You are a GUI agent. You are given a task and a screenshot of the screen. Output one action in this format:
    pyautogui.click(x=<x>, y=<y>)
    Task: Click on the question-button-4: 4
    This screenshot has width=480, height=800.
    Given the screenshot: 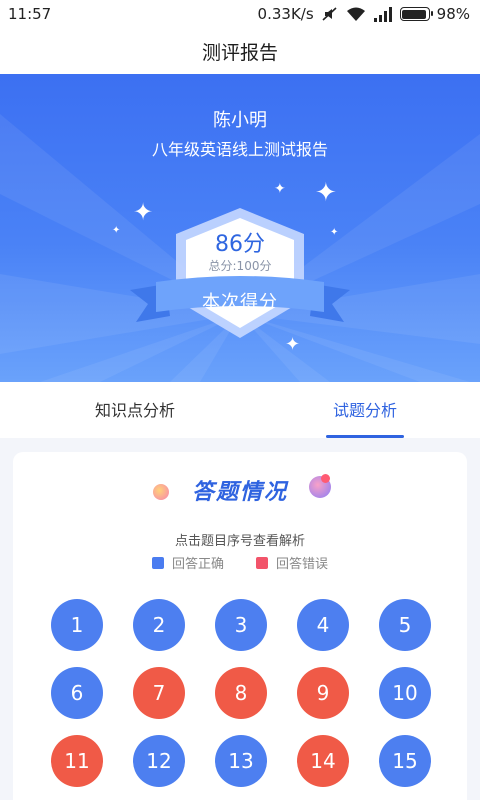 What is the action you would take?
    pyautogui.click(x=323, y=625)
    